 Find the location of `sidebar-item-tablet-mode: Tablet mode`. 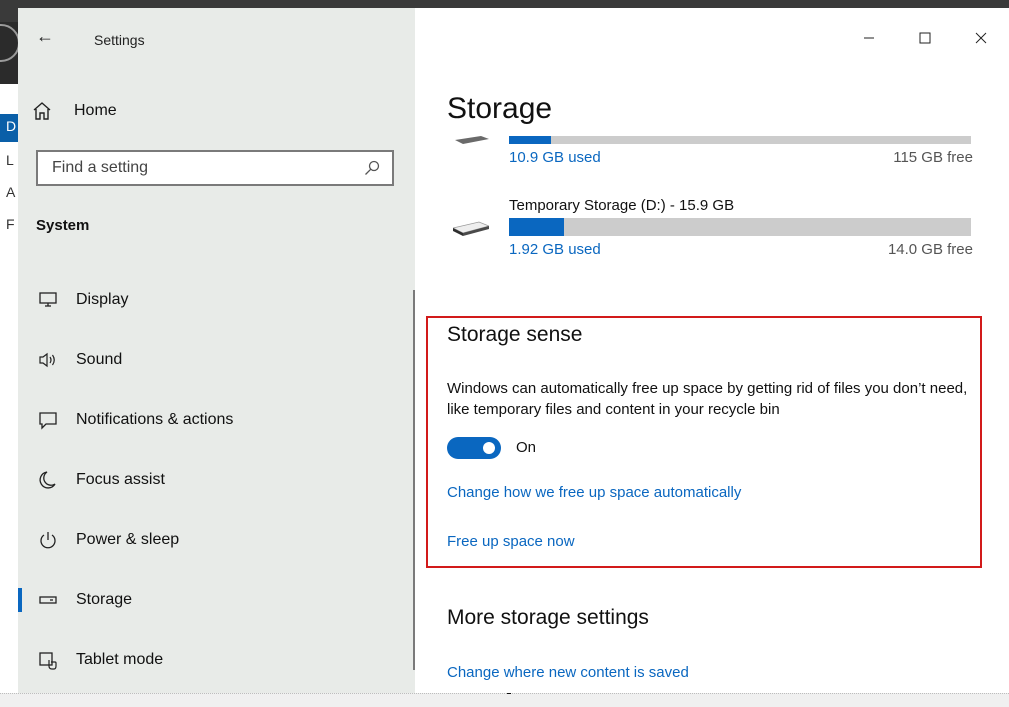

sidebar-item-tablet-mode: Tablet mode is located at coordinates (216, 660).